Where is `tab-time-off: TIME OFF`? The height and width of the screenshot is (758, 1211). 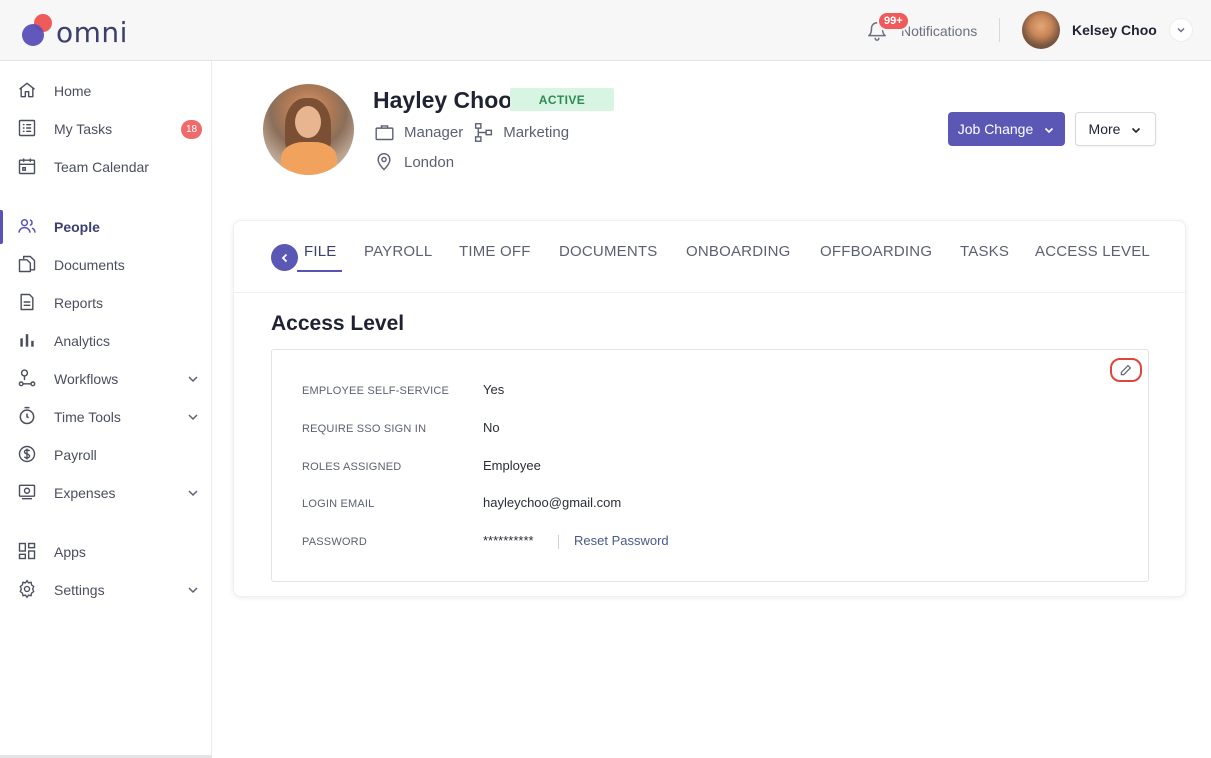 tab-time-off: TIME OFF is located at coordinates (495, 251).